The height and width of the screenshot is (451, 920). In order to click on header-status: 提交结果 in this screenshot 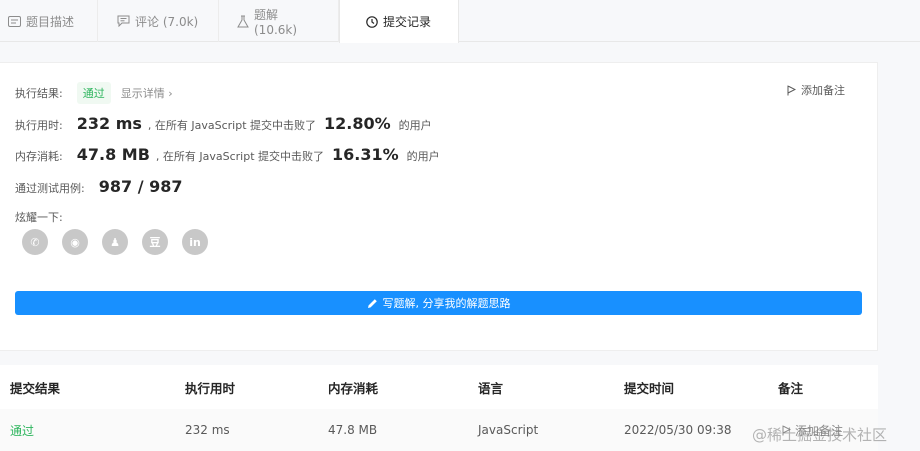, I will do `click(35, 388)`.